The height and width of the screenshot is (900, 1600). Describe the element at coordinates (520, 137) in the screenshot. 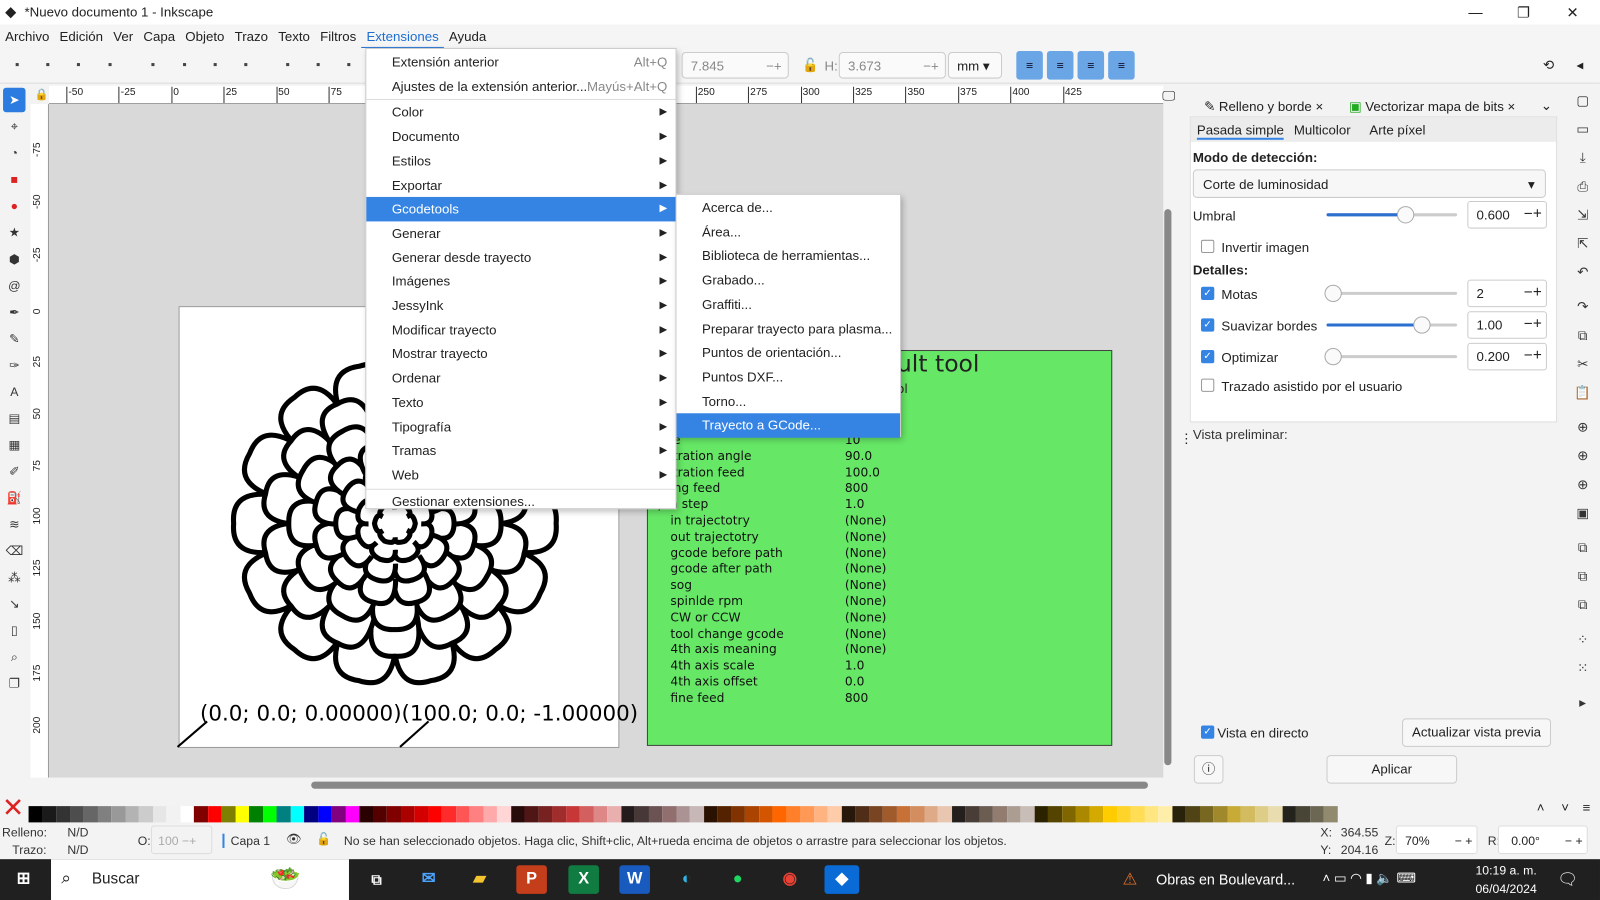

I see `menu-item: Documento ▶` at that location.